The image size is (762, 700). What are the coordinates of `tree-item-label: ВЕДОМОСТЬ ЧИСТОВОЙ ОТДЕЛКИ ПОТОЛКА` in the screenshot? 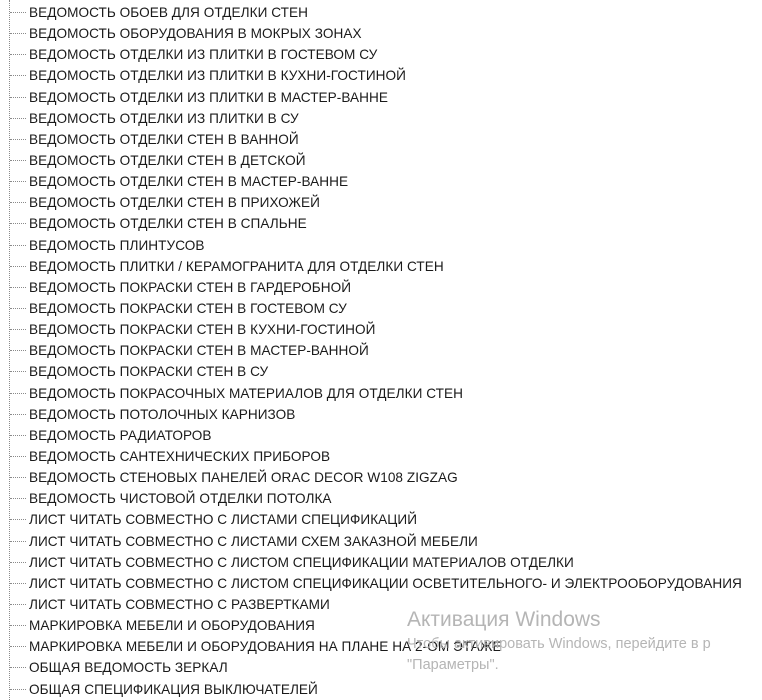 It's located at (180, 499).